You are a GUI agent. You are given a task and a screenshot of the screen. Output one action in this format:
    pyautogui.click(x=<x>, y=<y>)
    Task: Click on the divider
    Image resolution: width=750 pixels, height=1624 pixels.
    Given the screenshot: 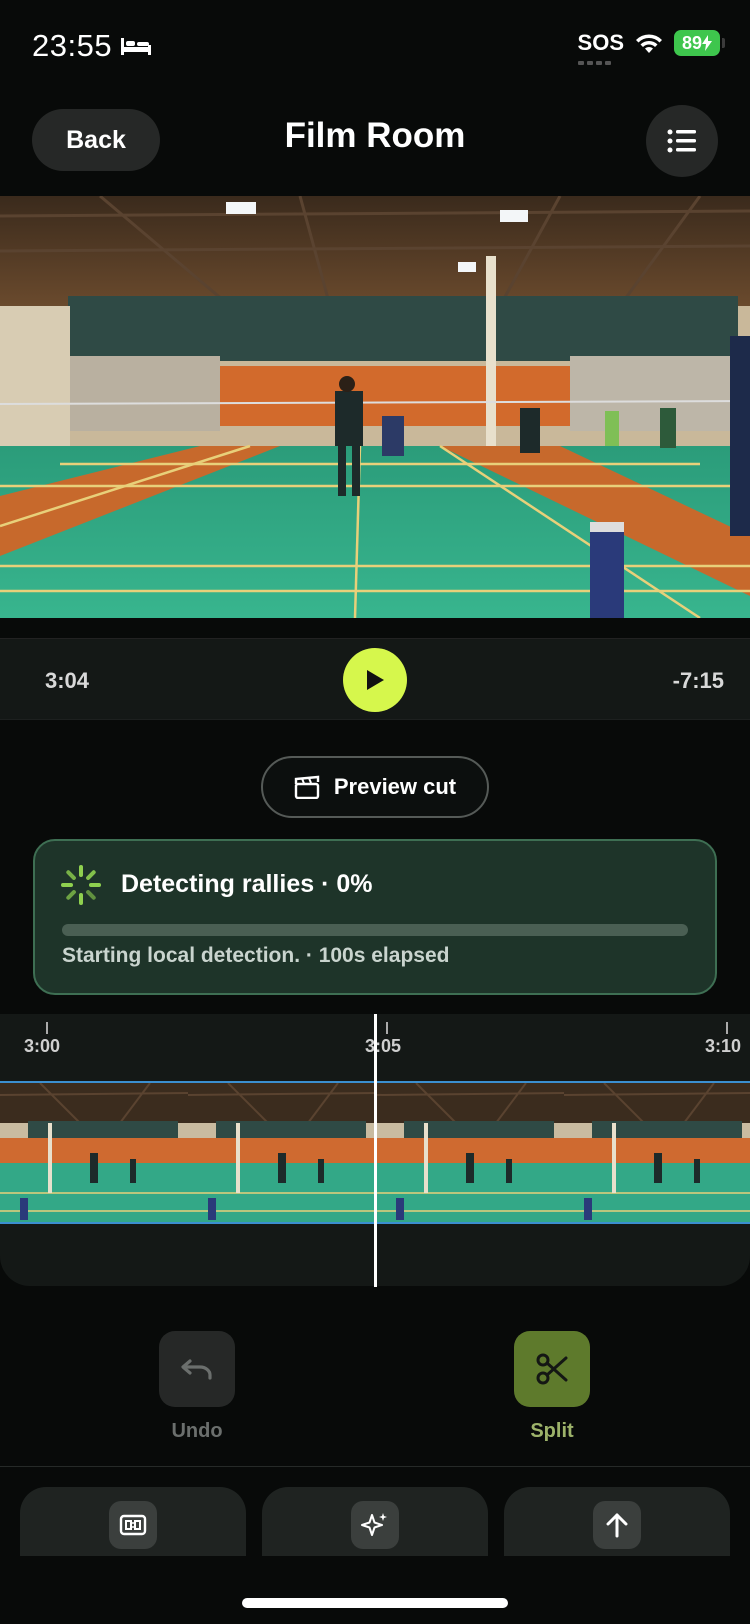 What is the action you would take?
    pyautogui.click(x=375, y=1466)
    